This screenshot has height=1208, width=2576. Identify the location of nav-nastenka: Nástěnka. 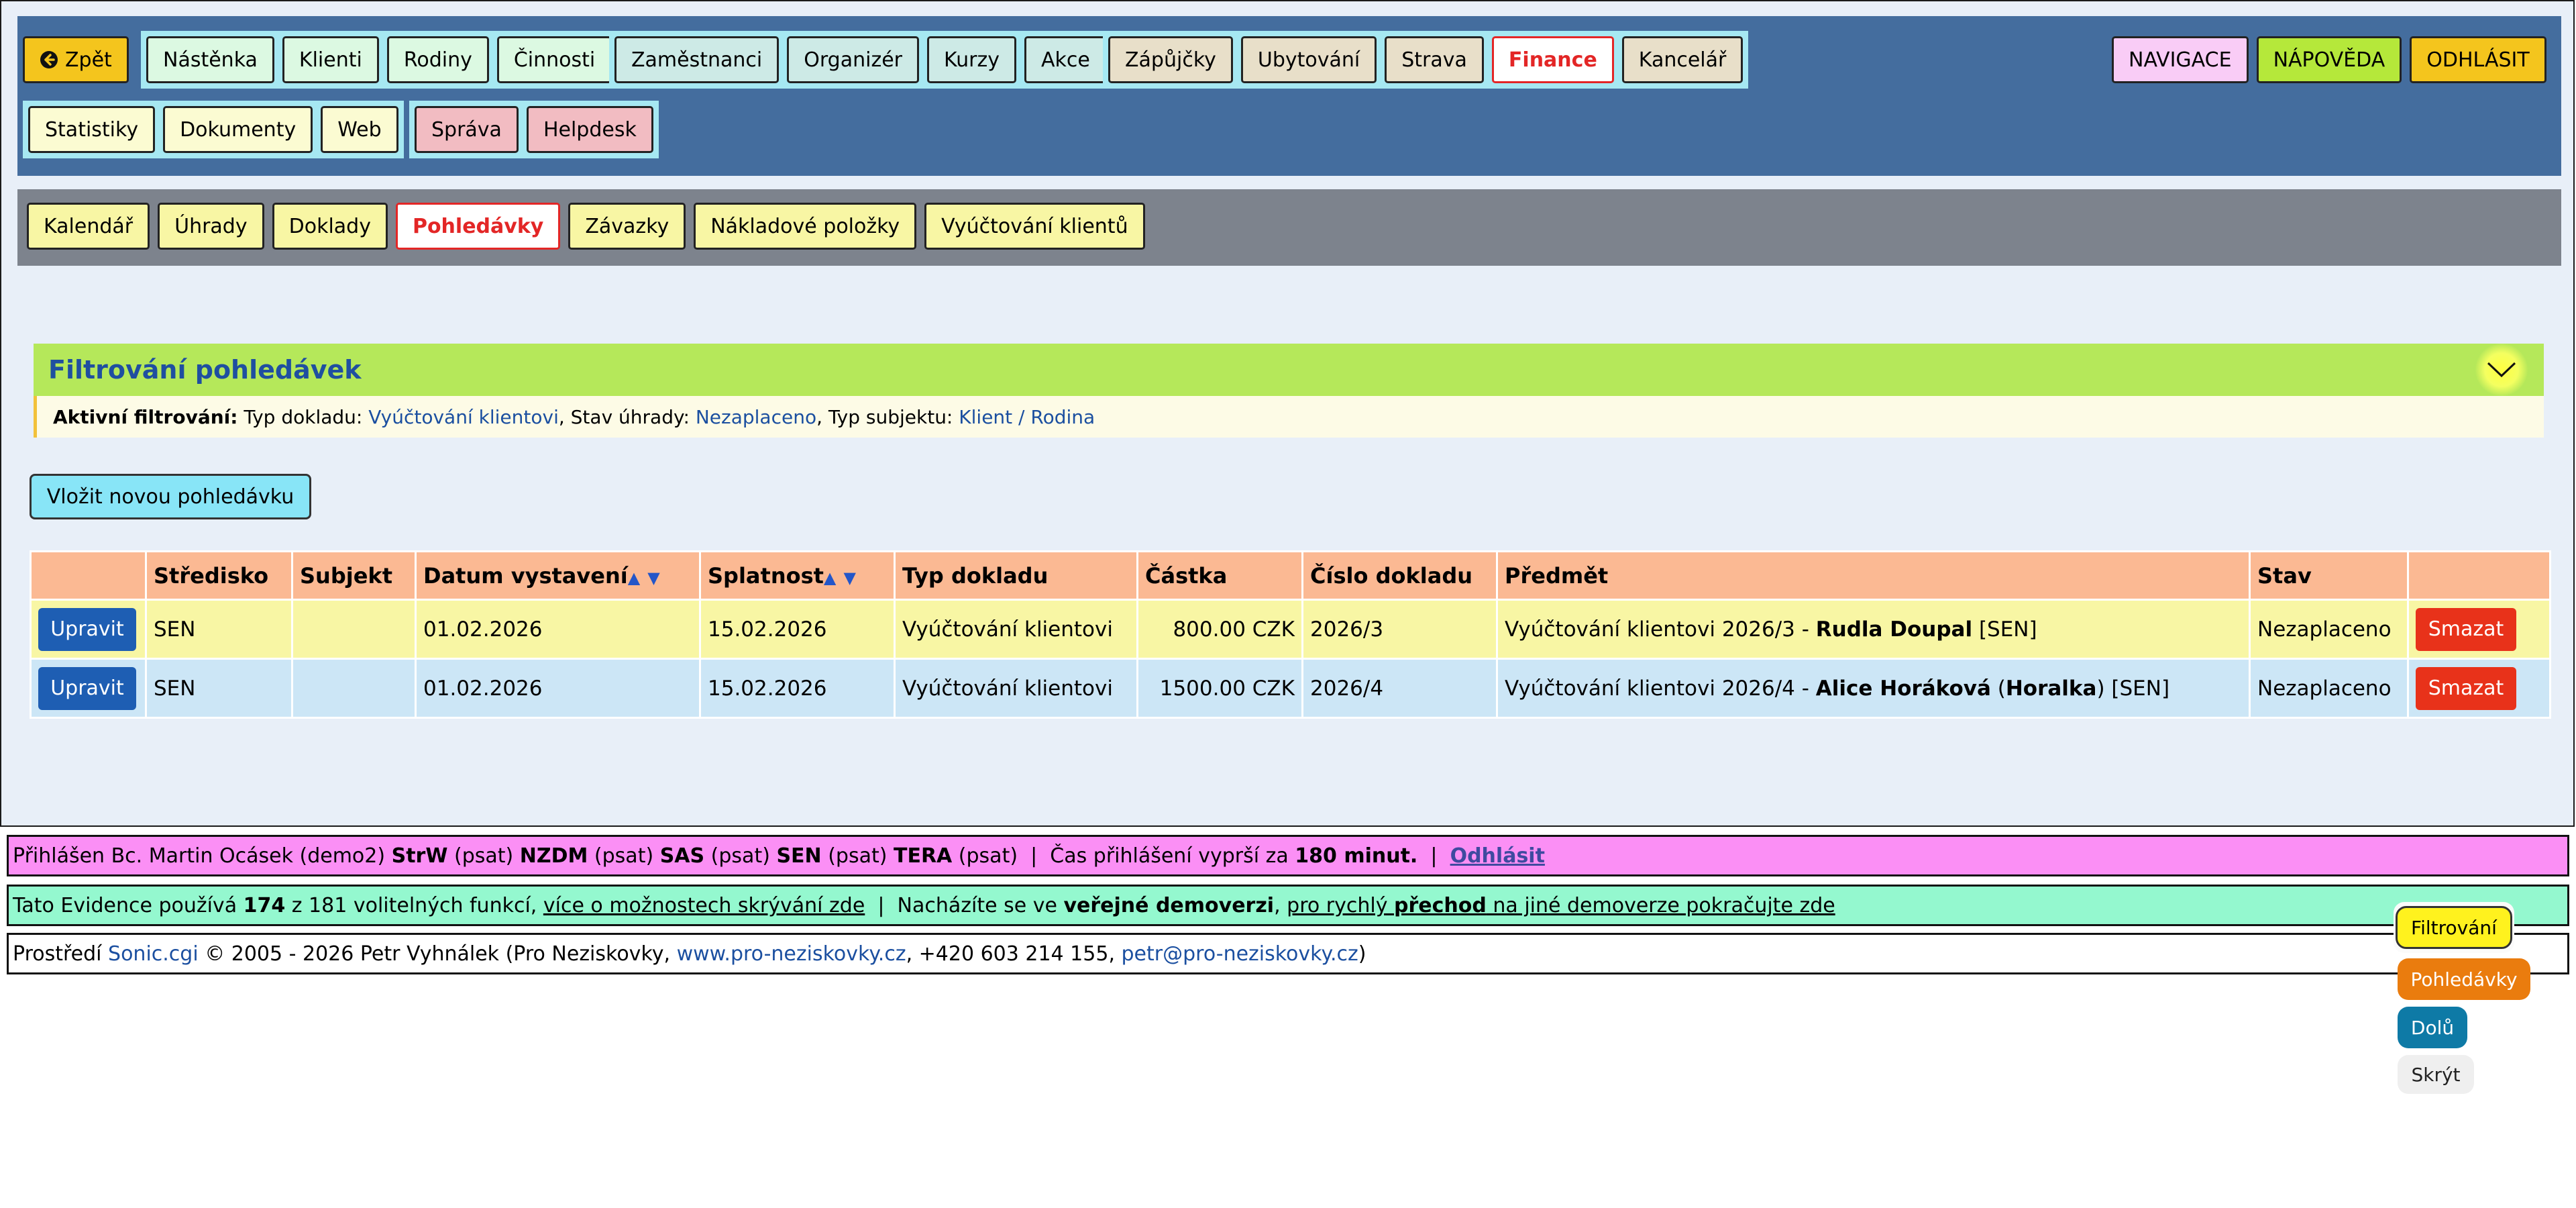
(210, 60).